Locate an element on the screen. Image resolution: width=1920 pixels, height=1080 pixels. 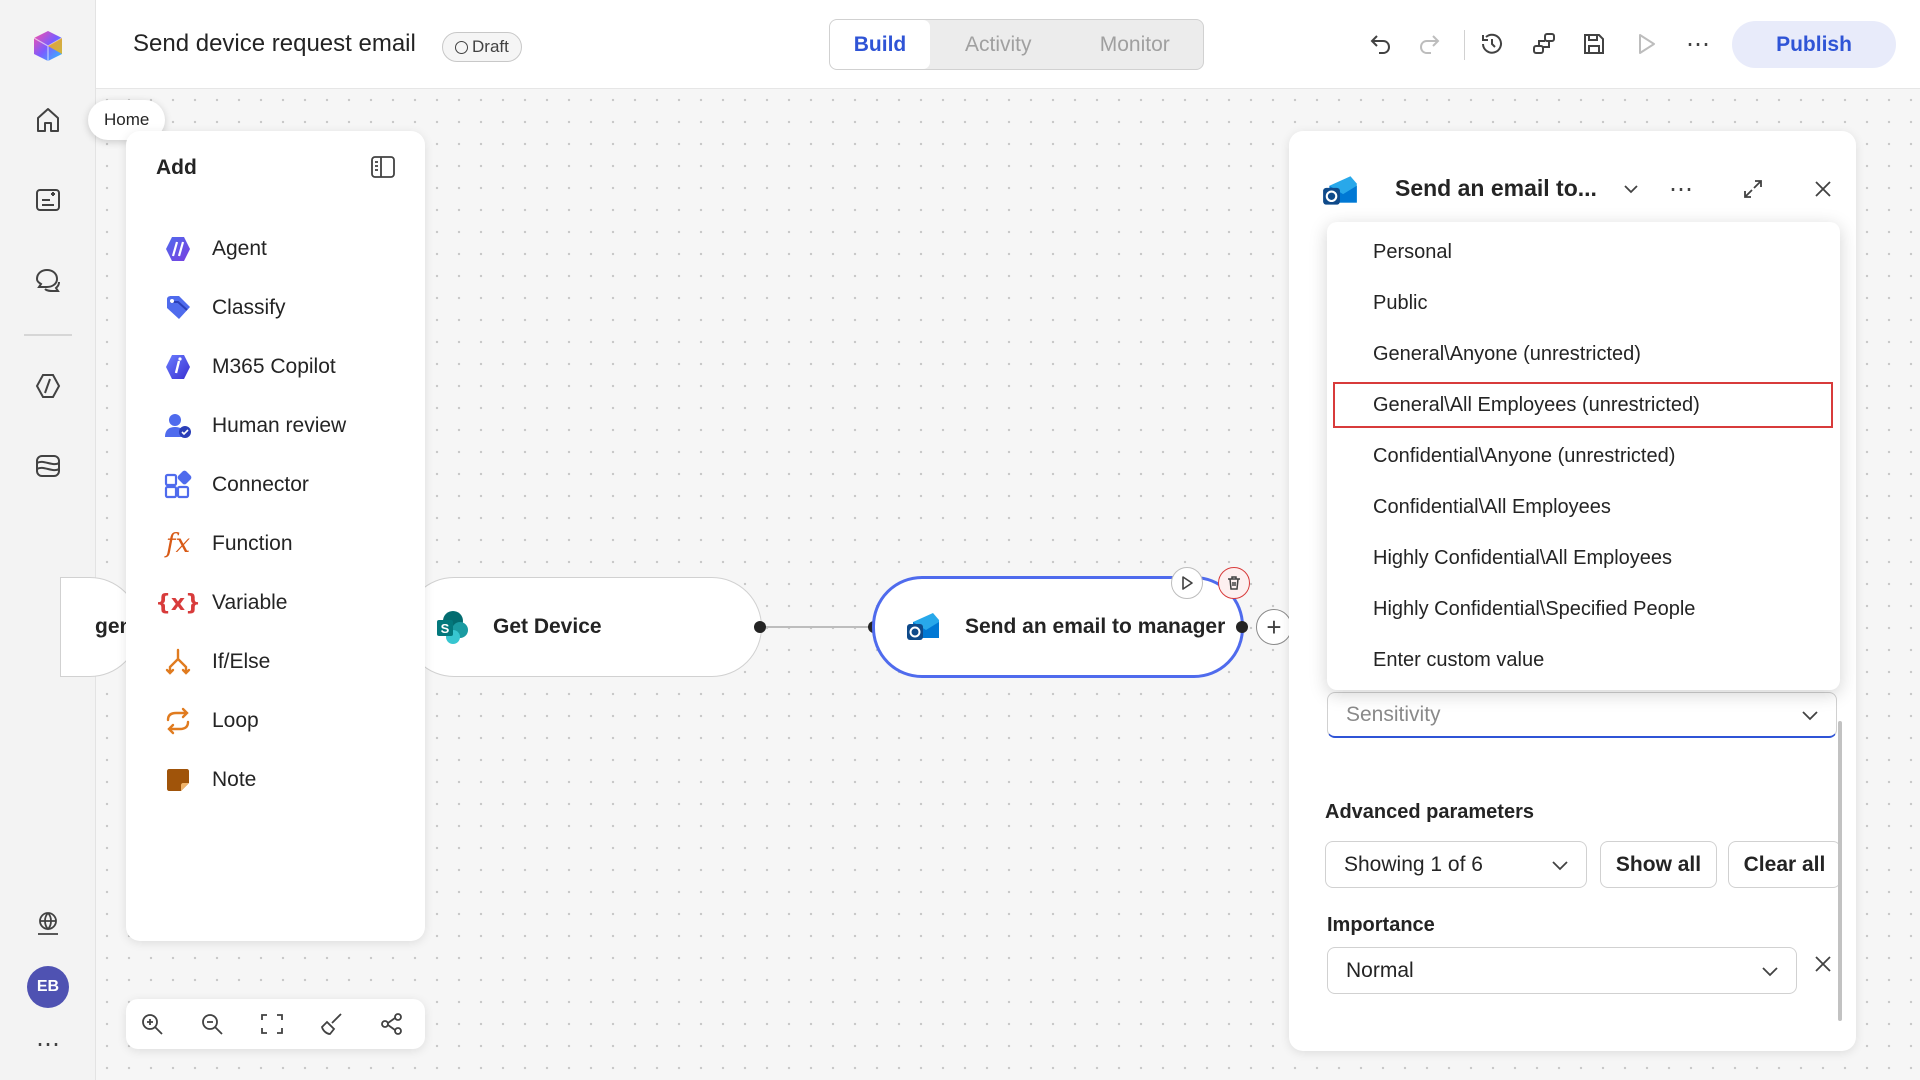
history-icon is located at coordinates (1492, 44).